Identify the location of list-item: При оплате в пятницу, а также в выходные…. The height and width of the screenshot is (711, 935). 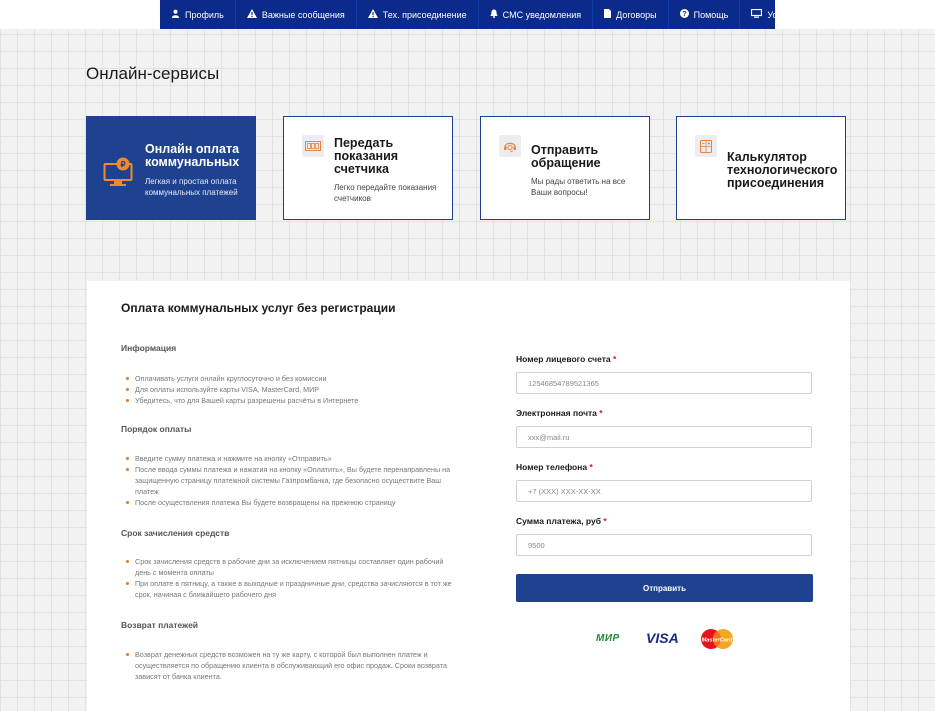
(288, 589).